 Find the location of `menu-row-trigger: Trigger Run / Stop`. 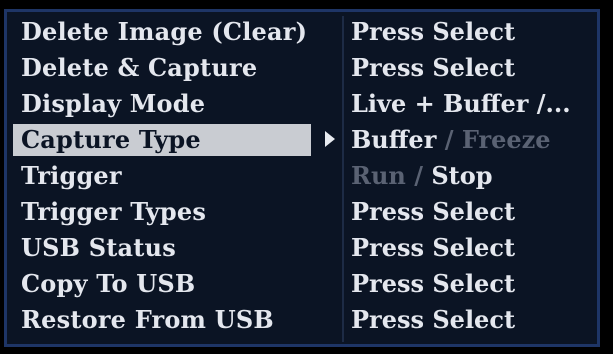

menu-row-trigger: Trigger Run / Stop is located at coordinates (302, 177).